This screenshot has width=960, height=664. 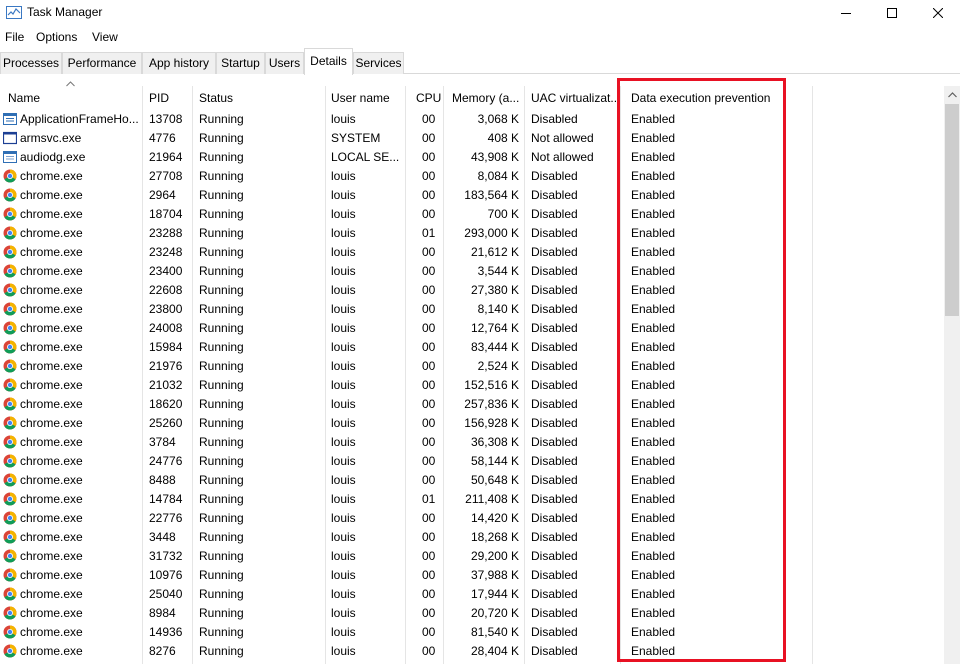 What do you see at coordinates (952, 375) in the screenshot?
I see `vertical-scrollbar` at bounding box center [952, 375].